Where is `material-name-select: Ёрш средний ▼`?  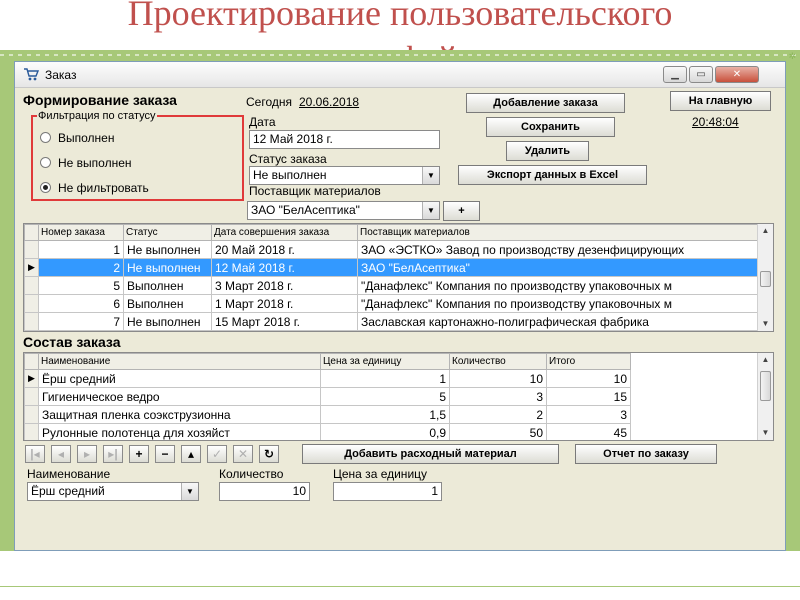
material-name-select: Ёрш средний ▼ is located at coordinates (113, 491).